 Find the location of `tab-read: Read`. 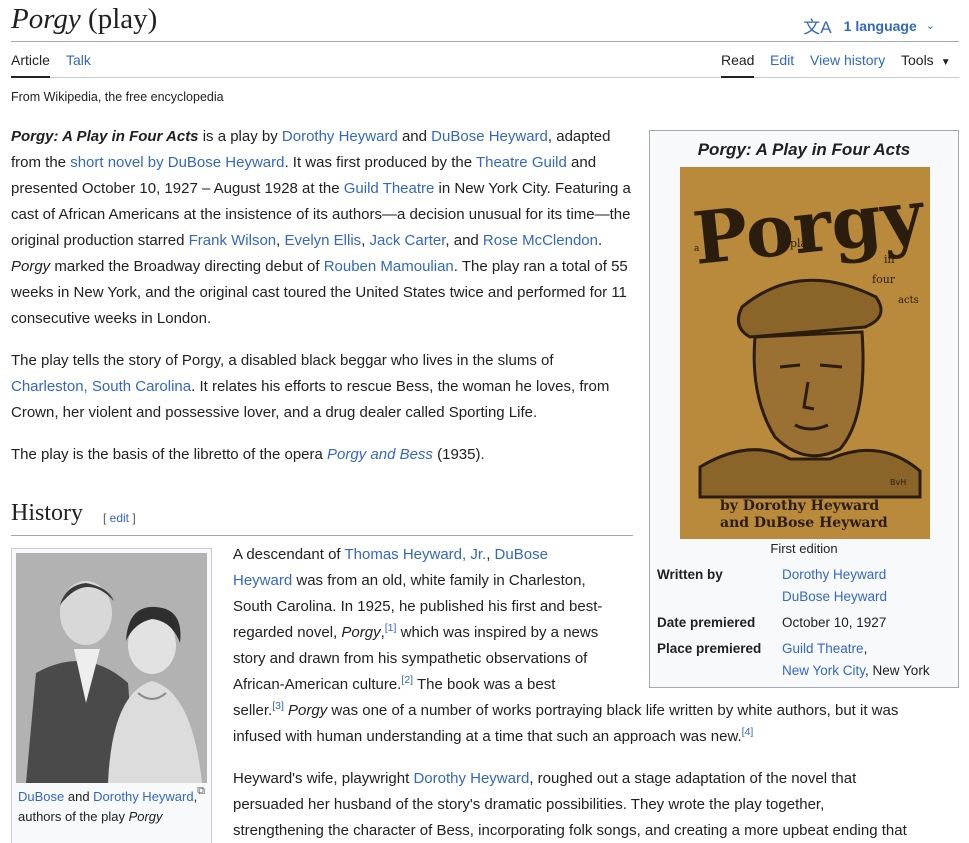

tab-read: Read is located at coordinates (738, 65).